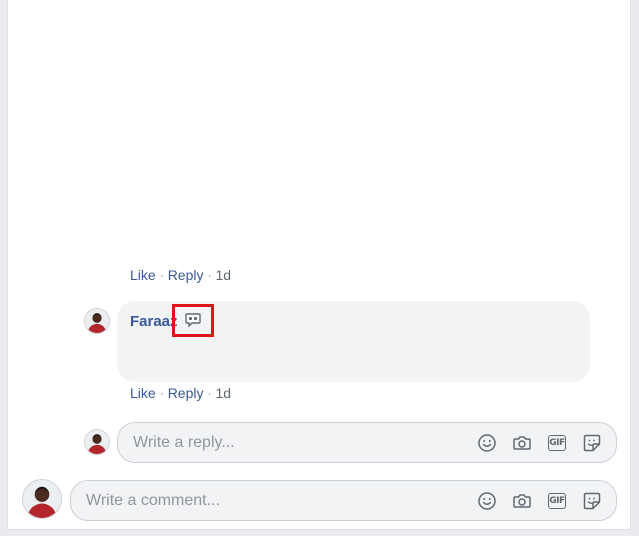 The width and height of the screenshot is (639, 536). Describe the element at coordinates (539, 443) in the screenshot. I see `reply-tools: GIF` at that location.